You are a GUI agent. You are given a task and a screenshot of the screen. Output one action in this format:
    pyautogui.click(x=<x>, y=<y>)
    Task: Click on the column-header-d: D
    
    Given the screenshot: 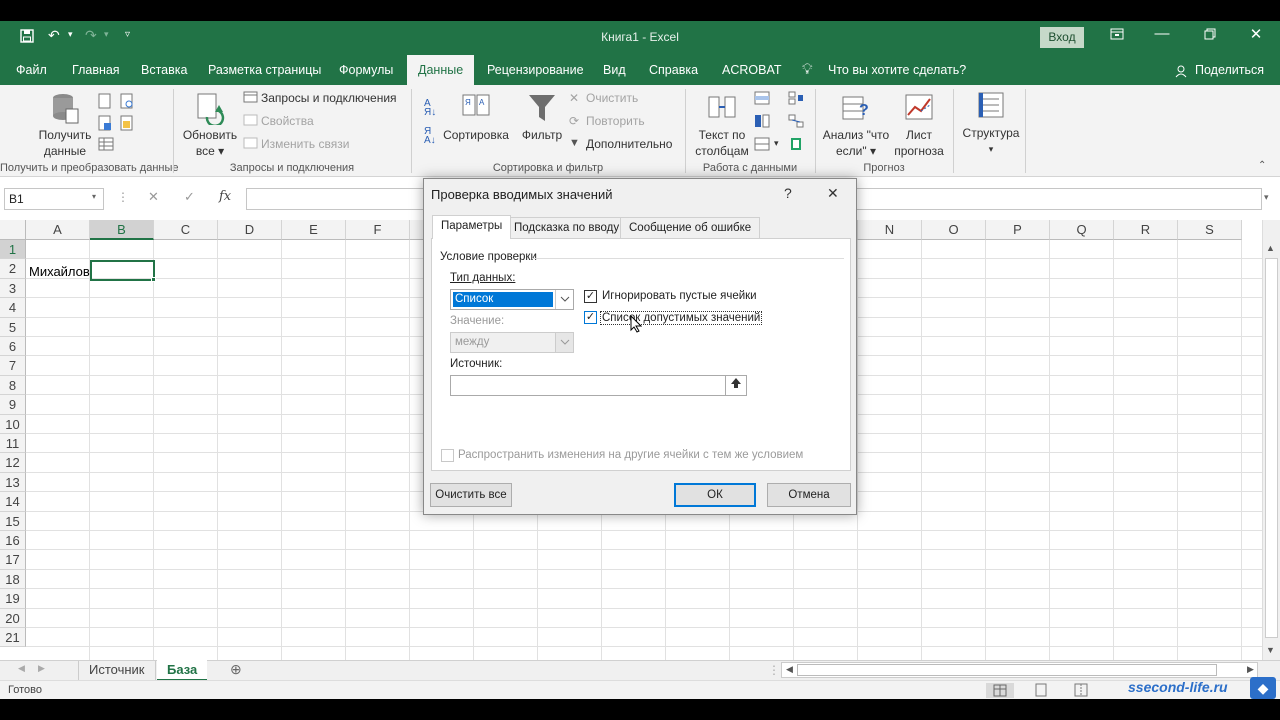 What is the action you would take?
    pyautogui.click(x=250, y=230)
    